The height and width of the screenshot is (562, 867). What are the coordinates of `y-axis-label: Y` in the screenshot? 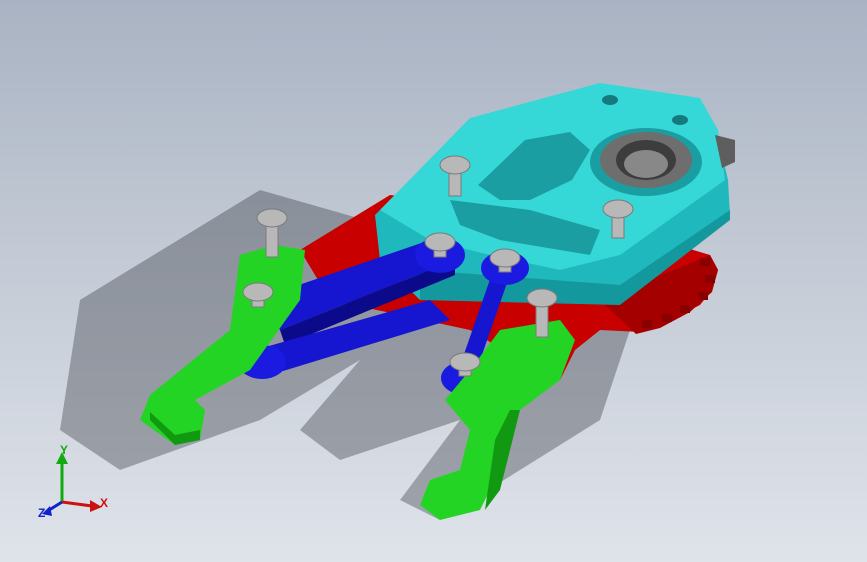 It's located at (64, 450).